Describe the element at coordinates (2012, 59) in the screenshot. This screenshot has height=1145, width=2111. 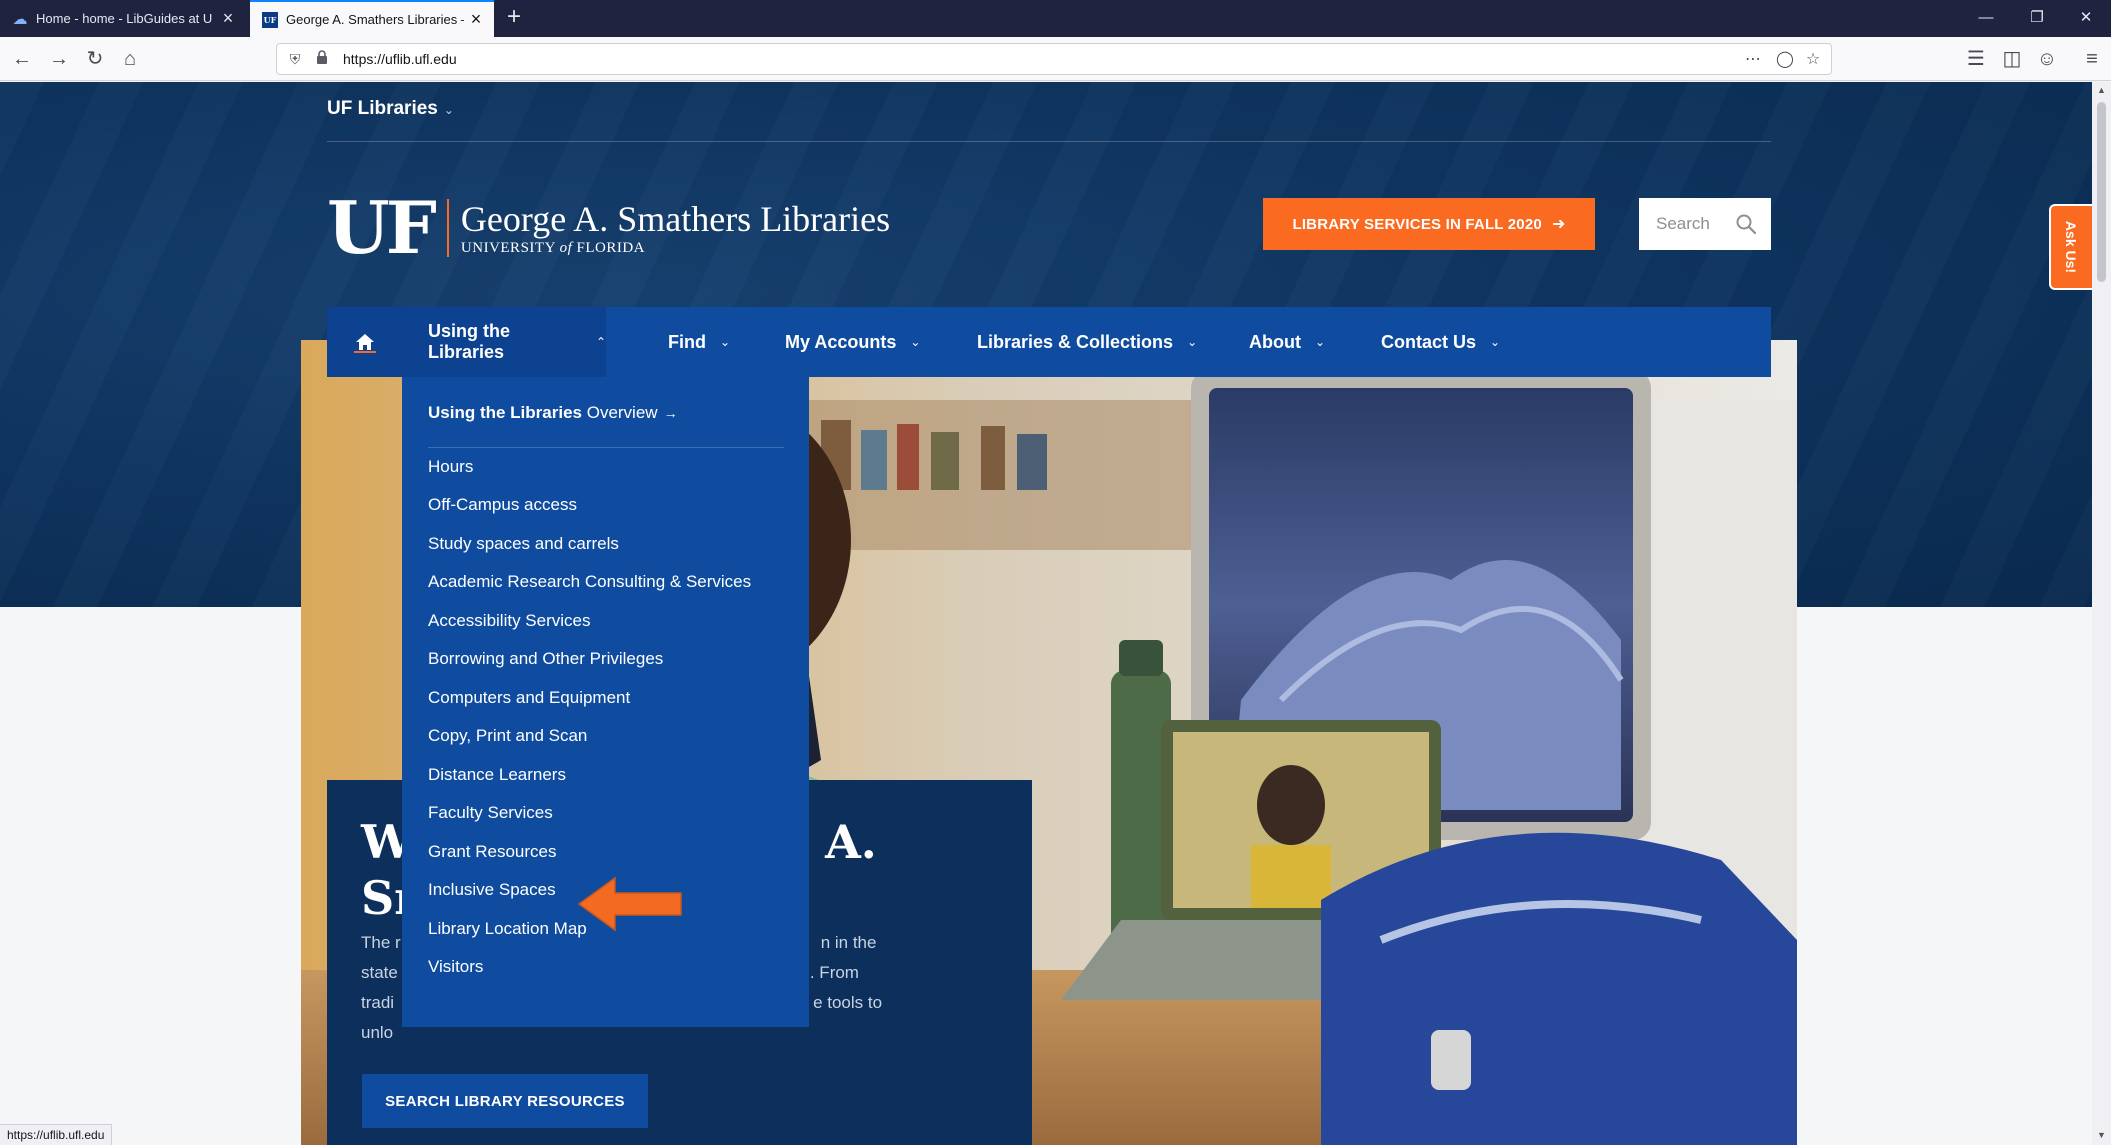
I see `sidebar-icon: ◫` at that location.